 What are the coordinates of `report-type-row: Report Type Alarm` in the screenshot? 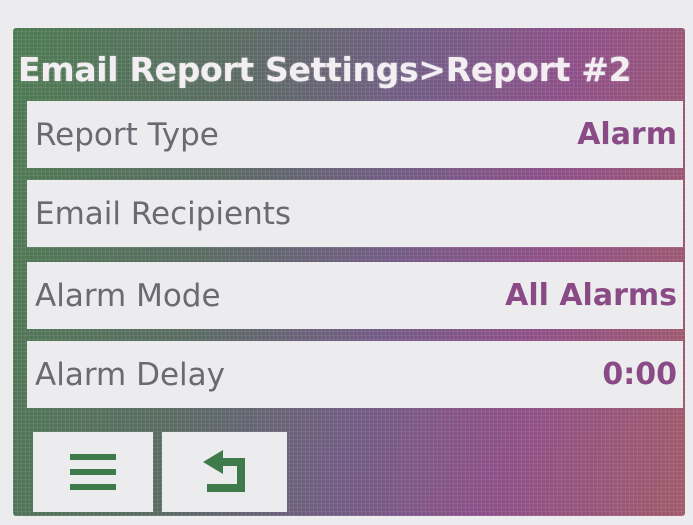 It's located at (355, 134).